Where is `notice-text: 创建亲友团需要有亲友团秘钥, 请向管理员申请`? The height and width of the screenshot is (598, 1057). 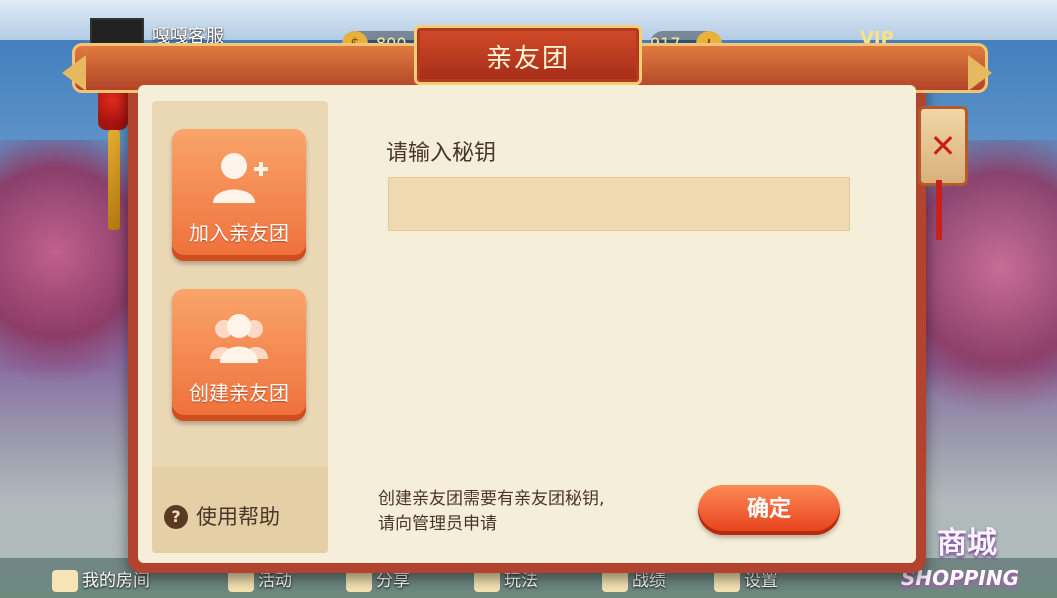 notice-text: 创建亲友团需要有亲友团秘钥, 请向管理员申请 is located at coordinates (528, 512).